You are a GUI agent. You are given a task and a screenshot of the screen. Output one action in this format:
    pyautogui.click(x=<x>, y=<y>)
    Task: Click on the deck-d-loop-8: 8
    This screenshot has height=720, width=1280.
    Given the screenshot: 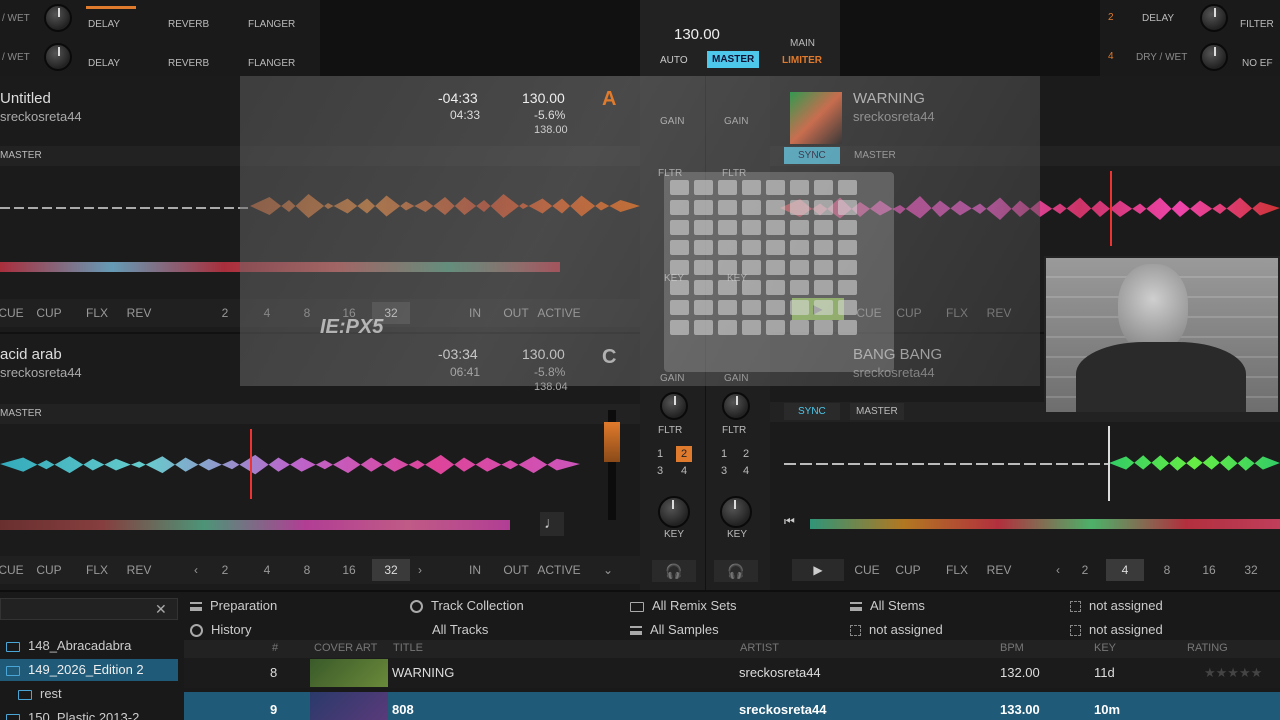 What is the action you would take?
    pyautogui.click(x=1167, y=570)
    